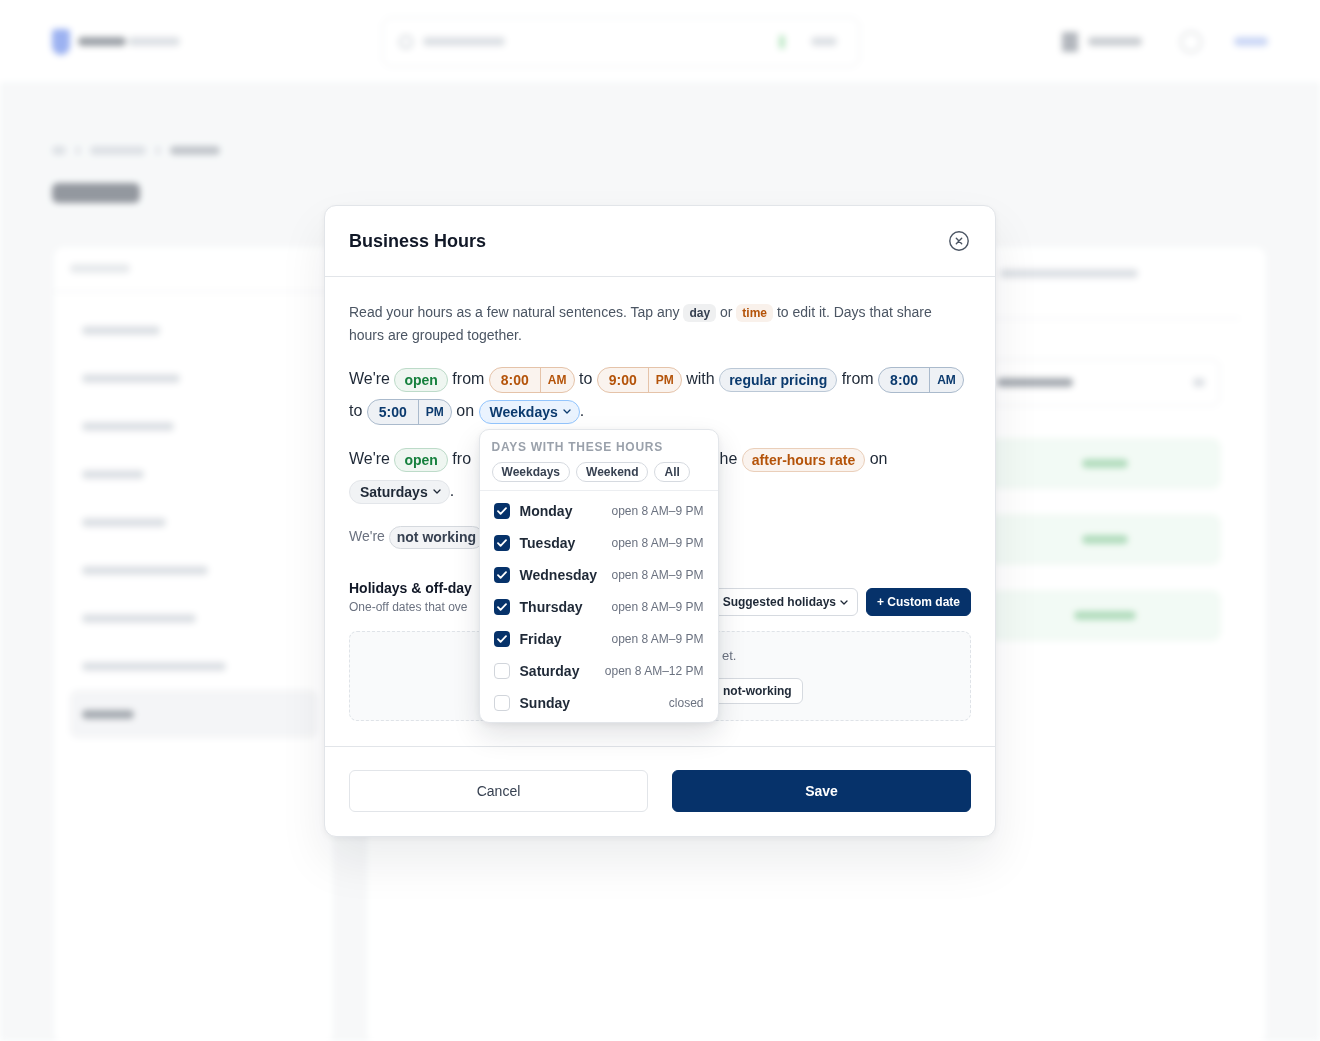 The height and width of the screenshot is (1041, 1320). I want to click on section-subtitle: One-off dates that ove, so click(408, 607).